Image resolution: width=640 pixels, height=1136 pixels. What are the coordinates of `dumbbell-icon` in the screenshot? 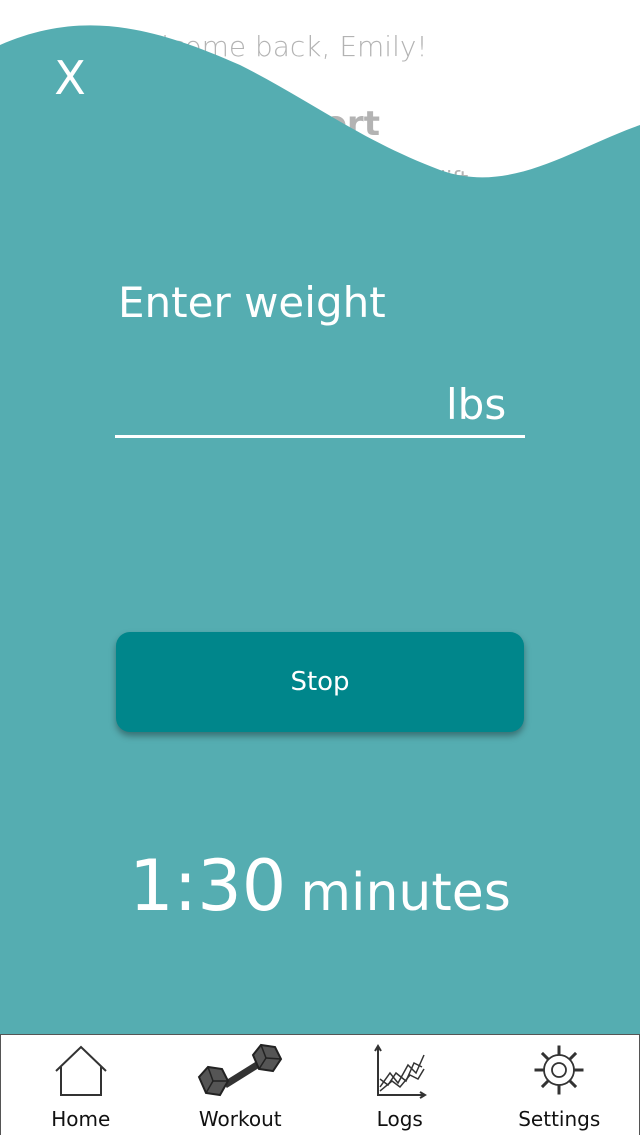 It's located at (240, 1076).